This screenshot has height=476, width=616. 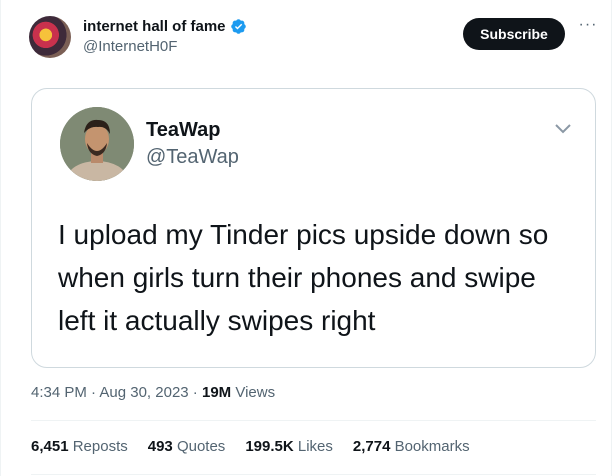 I want to click on verified-badge-icon, so click(x=238, y=26).